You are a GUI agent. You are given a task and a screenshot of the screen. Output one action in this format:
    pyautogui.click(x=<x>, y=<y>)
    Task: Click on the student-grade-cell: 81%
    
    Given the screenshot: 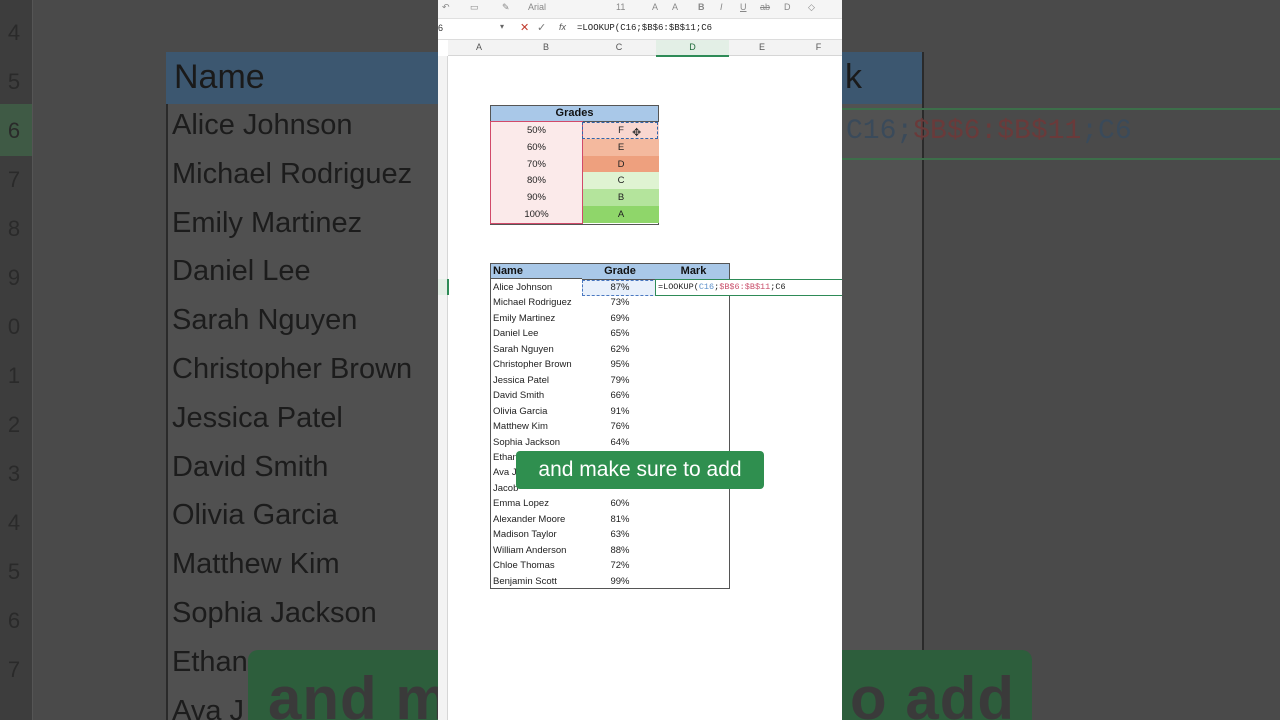 What is the action you would take?
    pyautogui.click(x=620, y=520)
    